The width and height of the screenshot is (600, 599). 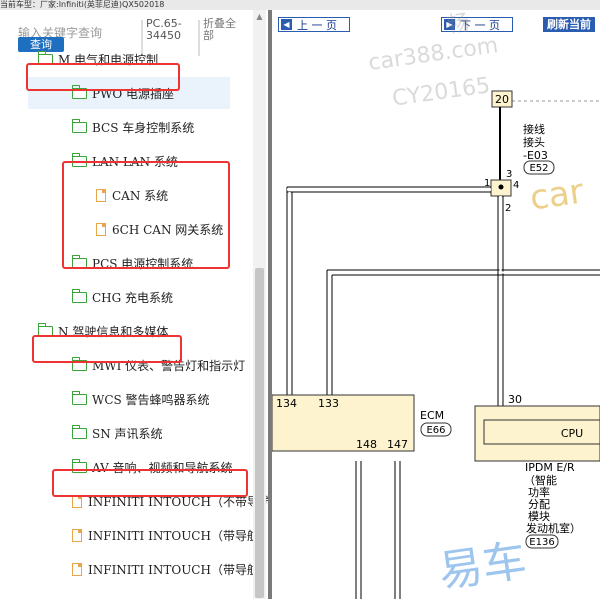 I want to click on ipdm-pin-30: 30, so click(x=515, y=399).